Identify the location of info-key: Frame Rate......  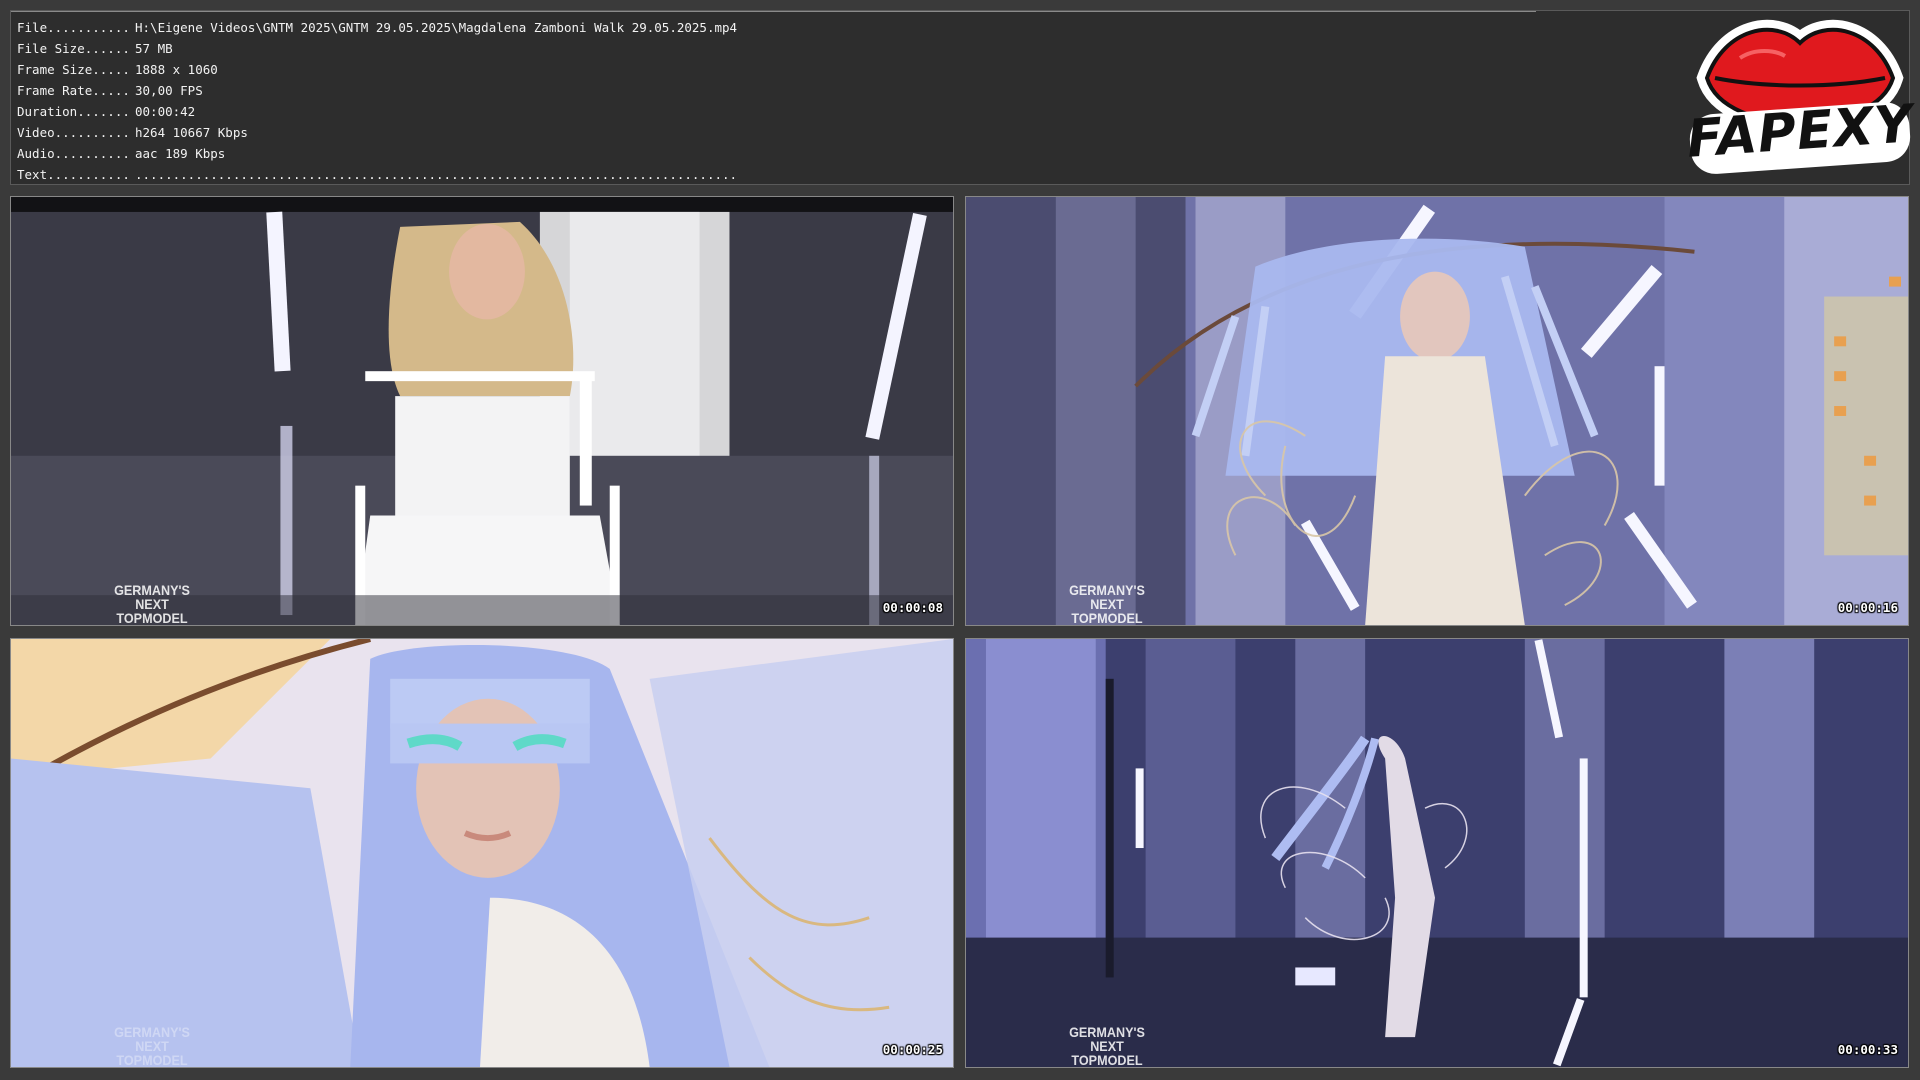
(73, 90).